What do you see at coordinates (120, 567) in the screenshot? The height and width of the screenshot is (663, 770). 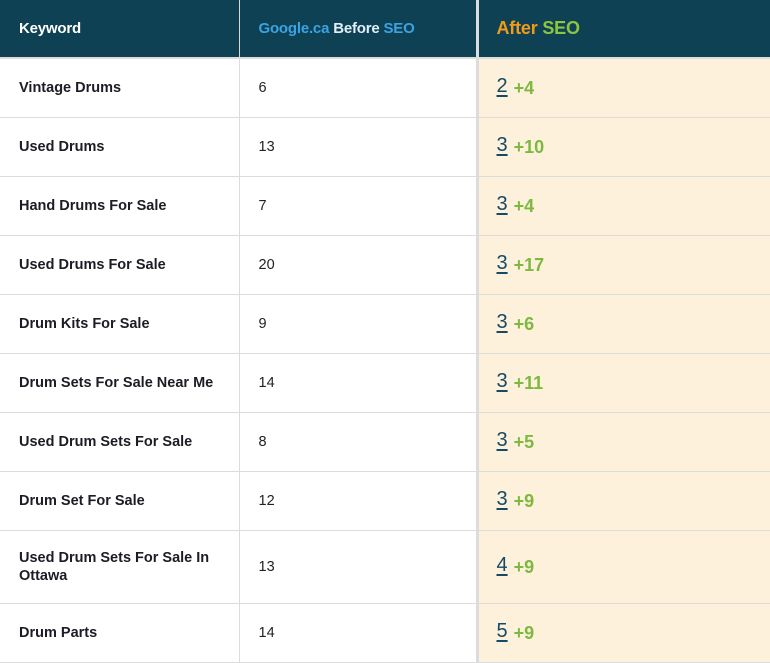 I see `keyword-cell: Used Drum Sets For Sale In Ottawa` at bounding box center [120, 567].